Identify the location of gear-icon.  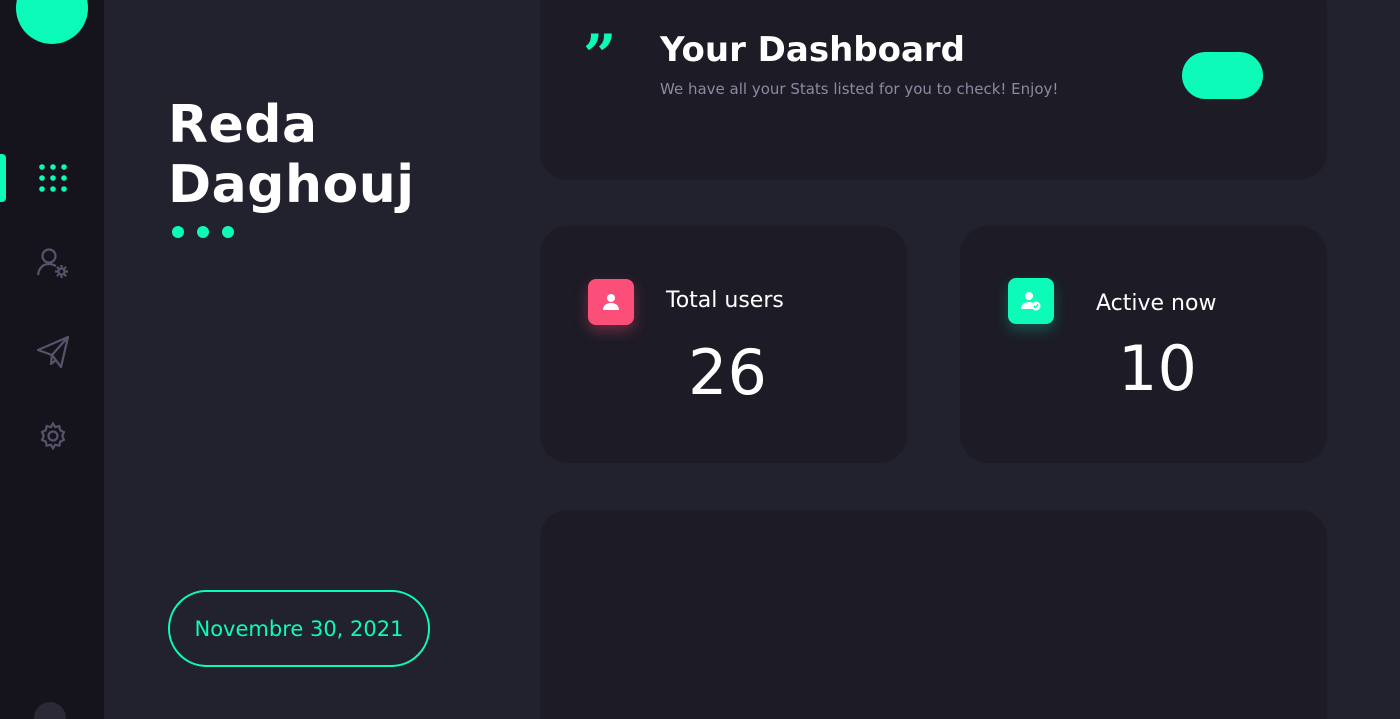
(53, 436).